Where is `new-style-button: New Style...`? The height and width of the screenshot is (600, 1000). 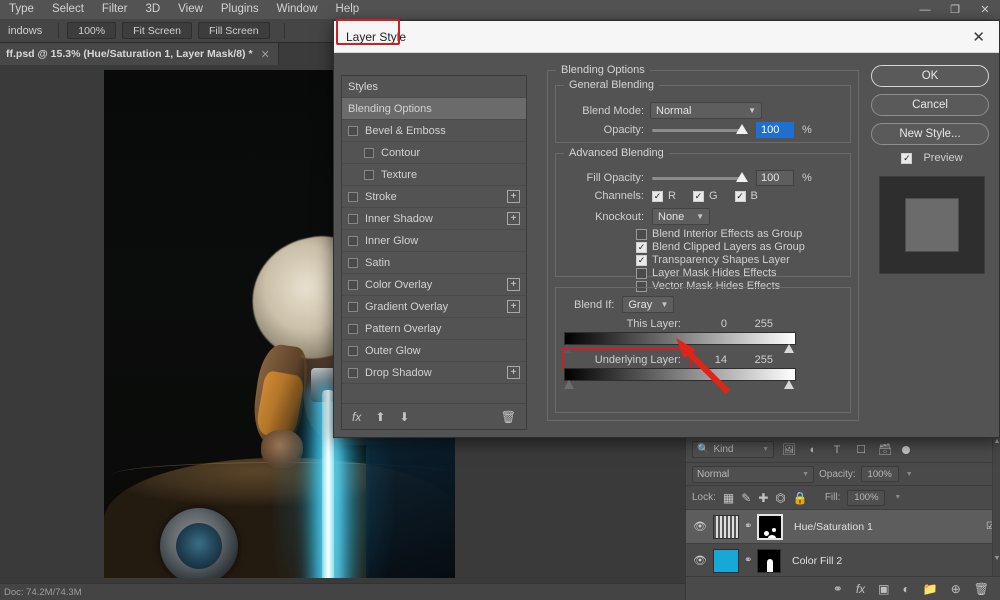
new-style-button: New Style... is located at coordinates (930, 134).